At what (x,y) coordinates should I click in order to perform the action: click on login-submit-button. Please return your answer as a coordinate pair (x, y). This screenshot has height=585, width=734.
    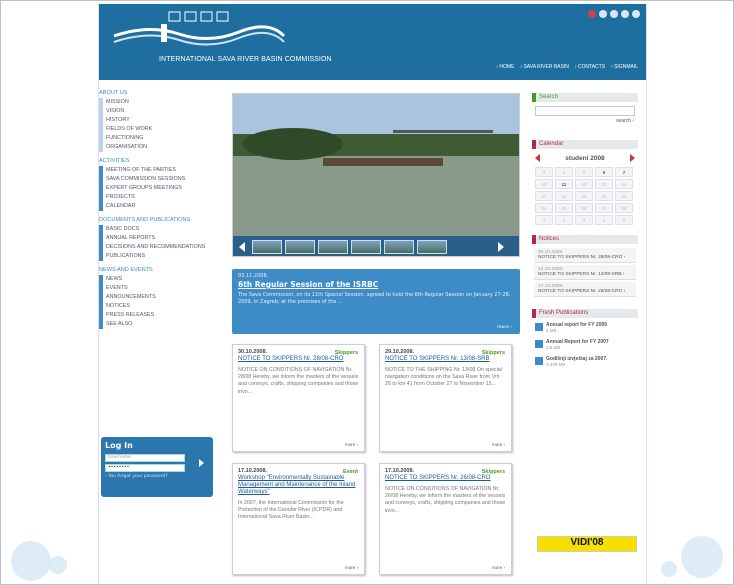
    Looking at the image, I should click on (201, 463).